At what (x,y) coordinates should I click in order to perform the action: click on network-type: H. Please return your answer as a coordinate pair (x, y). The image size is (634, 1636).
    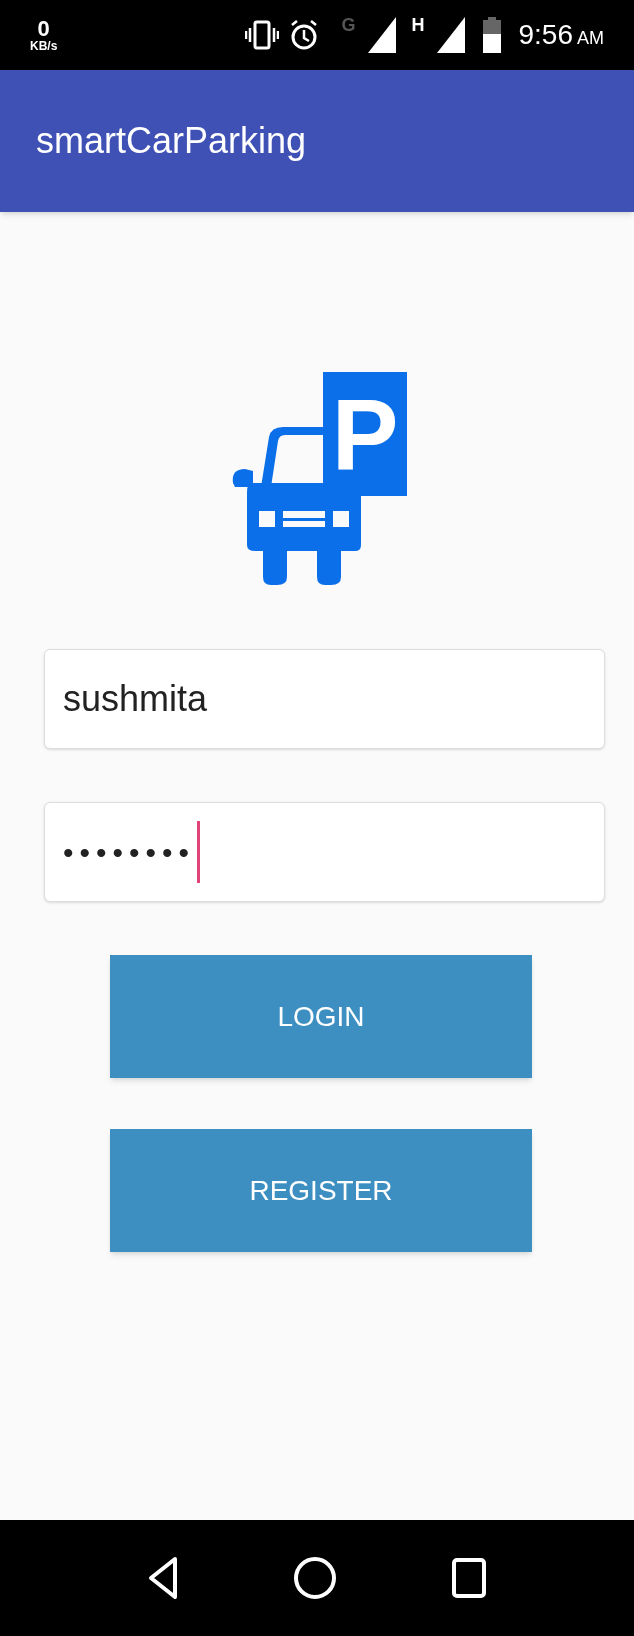
    Looking at the image, I should click on (418, 25).